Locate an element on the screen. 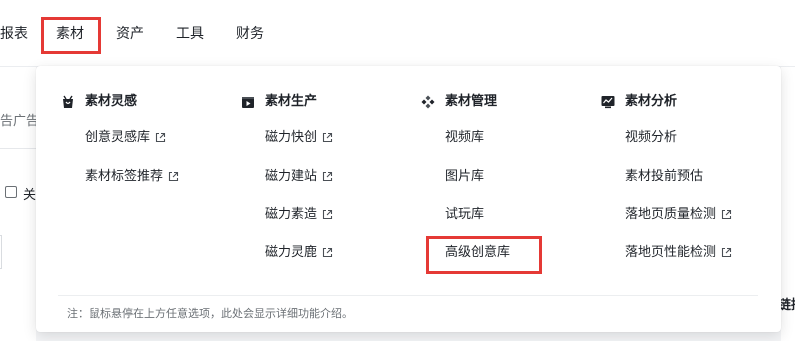 The image size is (795, 341). background-ad-text: 告广告有 is located at coordinates (18, 121).